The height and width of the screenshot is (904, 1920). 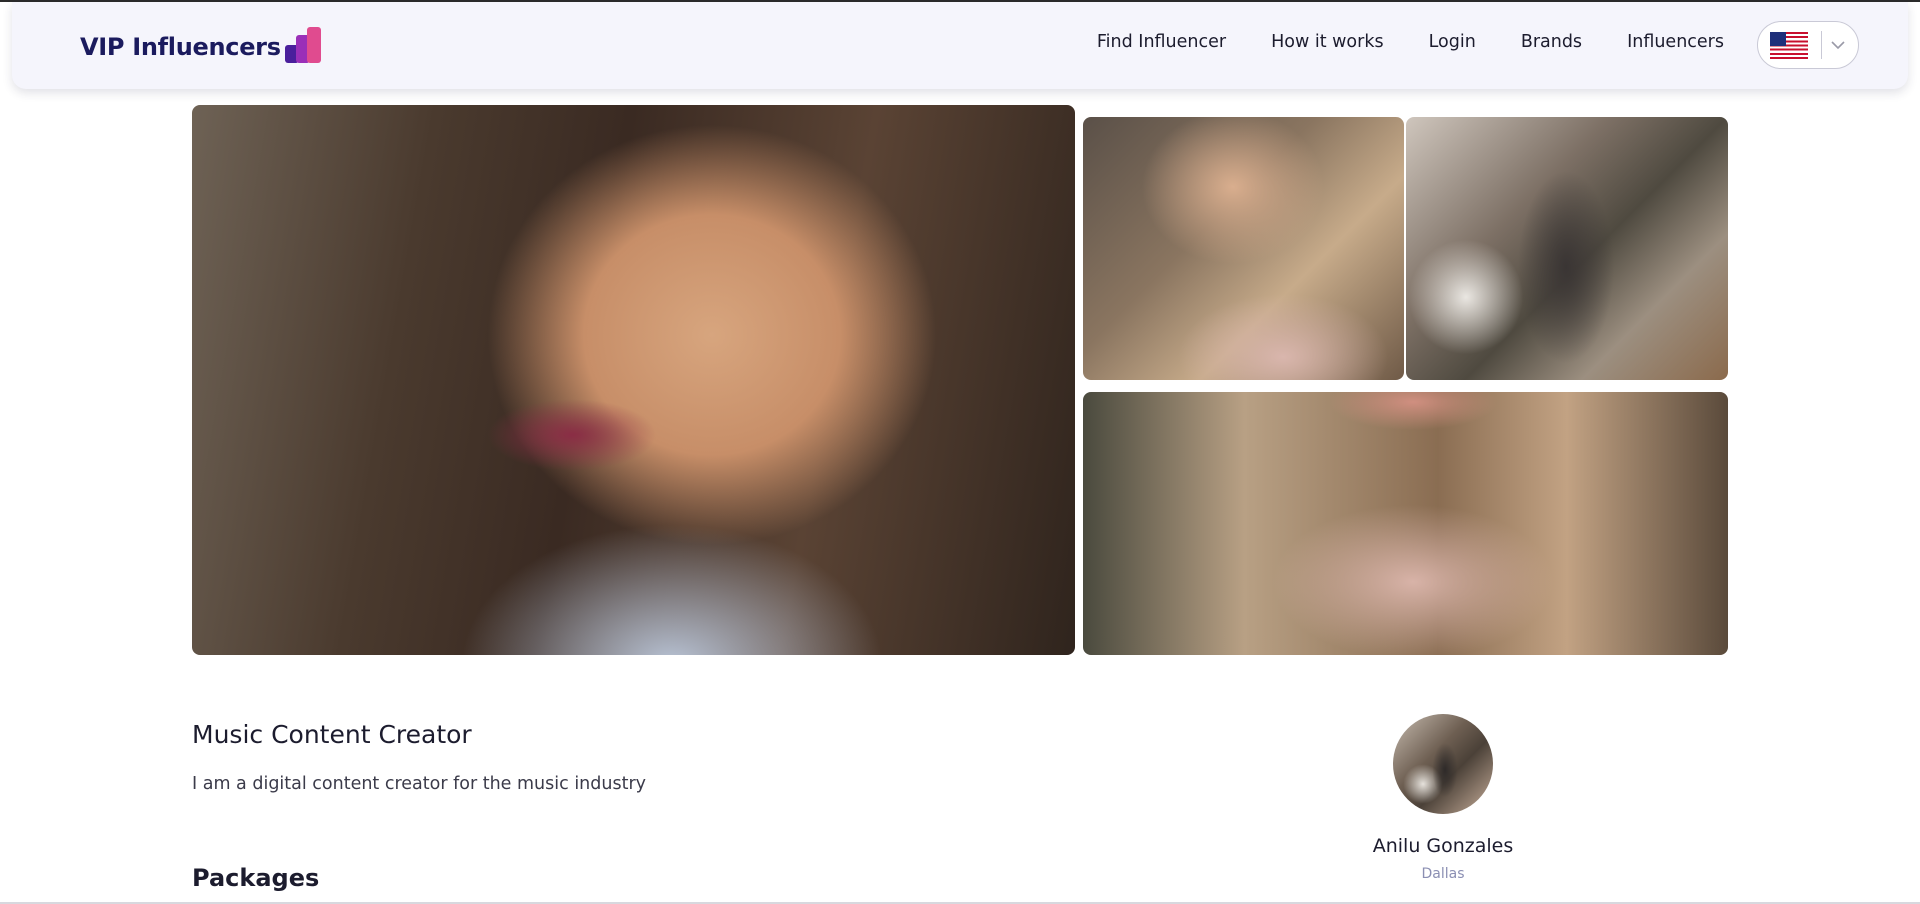 I want to click on influencer-name: Anilu Gonzales, so click(x=1443, y=846).